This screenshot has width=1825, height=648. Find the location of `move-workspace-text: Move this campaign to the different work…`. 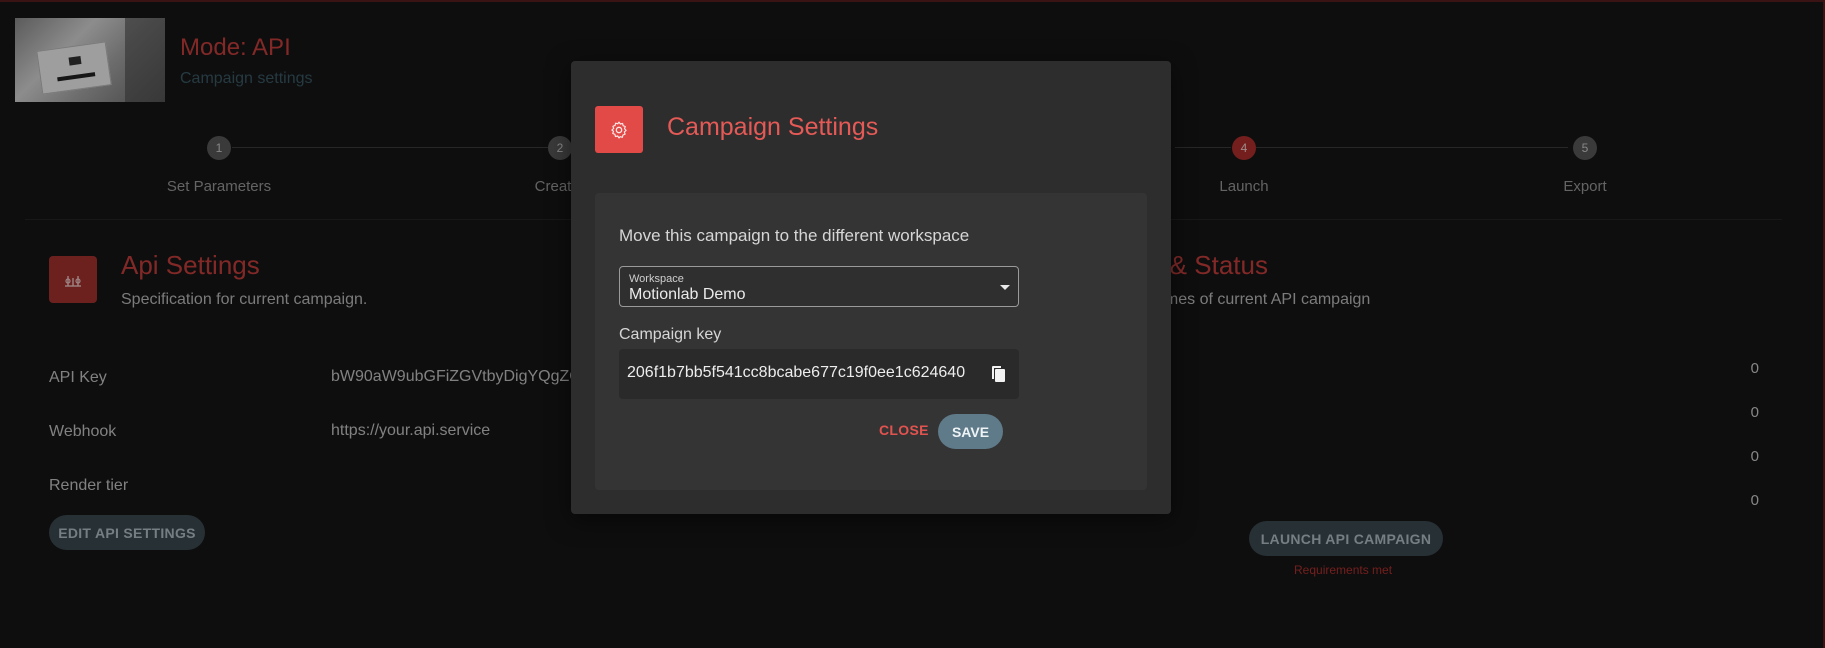

move-workspace-text: Move this campaign to the different work… is located at coordinates (794, 235).